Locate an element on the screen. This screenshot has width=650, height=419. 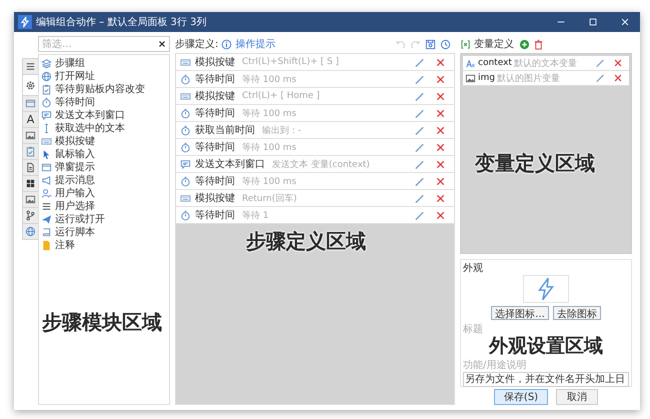
user-icon is located at coordinates (46, 193).